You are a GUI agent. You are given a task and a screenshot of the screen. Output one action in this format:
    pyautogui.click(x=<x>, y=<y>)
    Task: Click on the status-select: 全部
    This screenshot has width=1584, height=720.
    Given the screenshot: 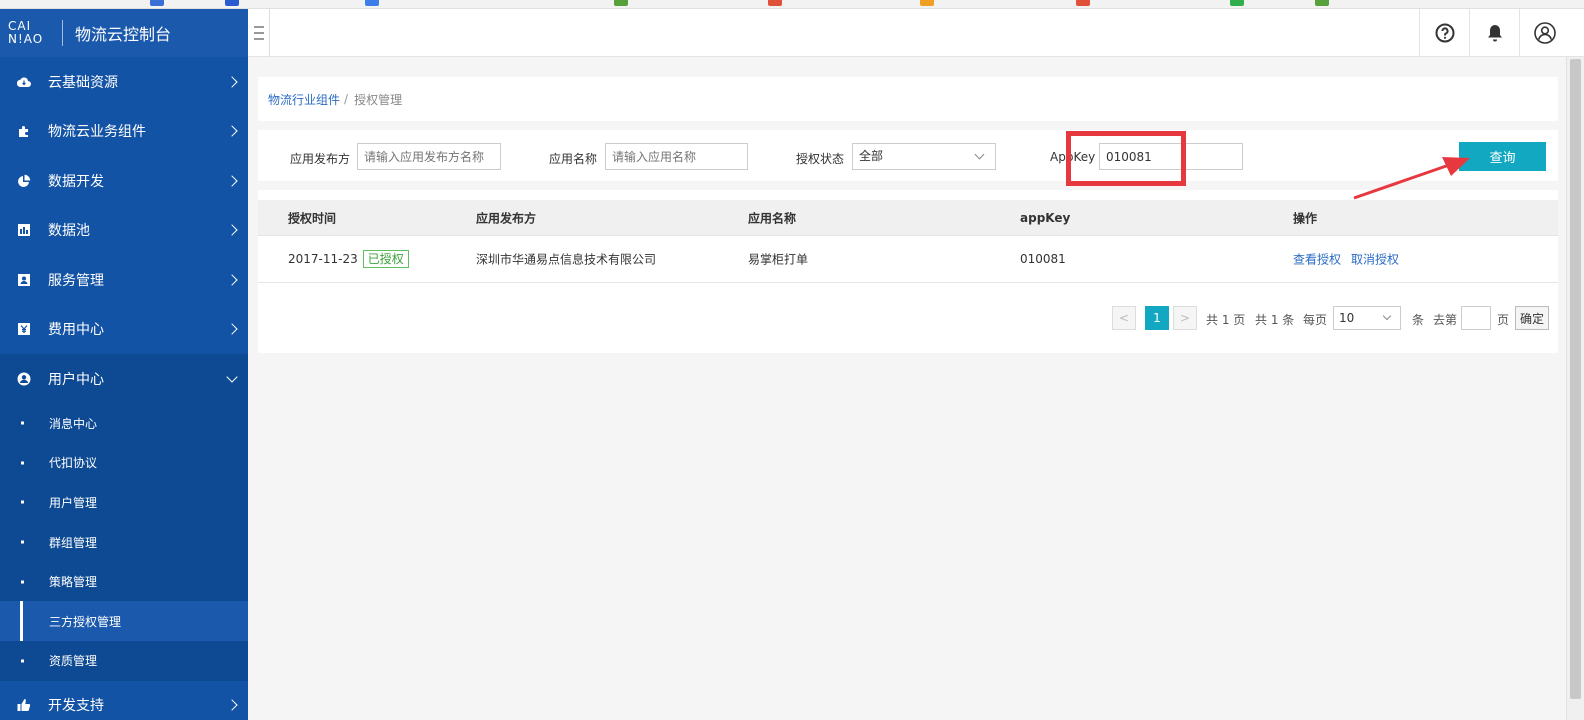 What is the action you would take?
    pyautogui.click(x=924, y=156)
    